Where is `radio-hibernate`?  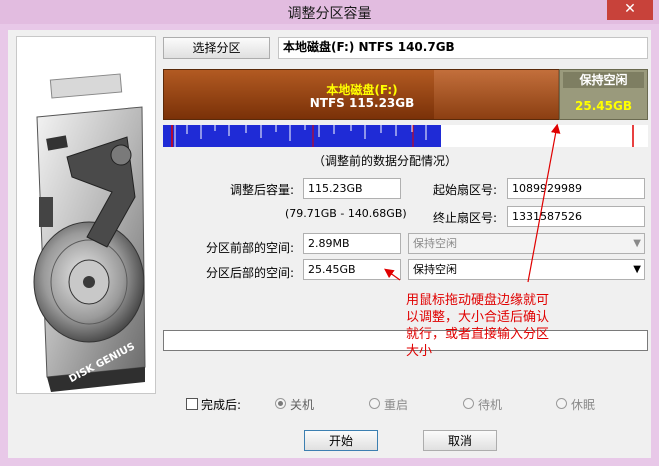 radio-hibernate is located at coordinates (561, 403).